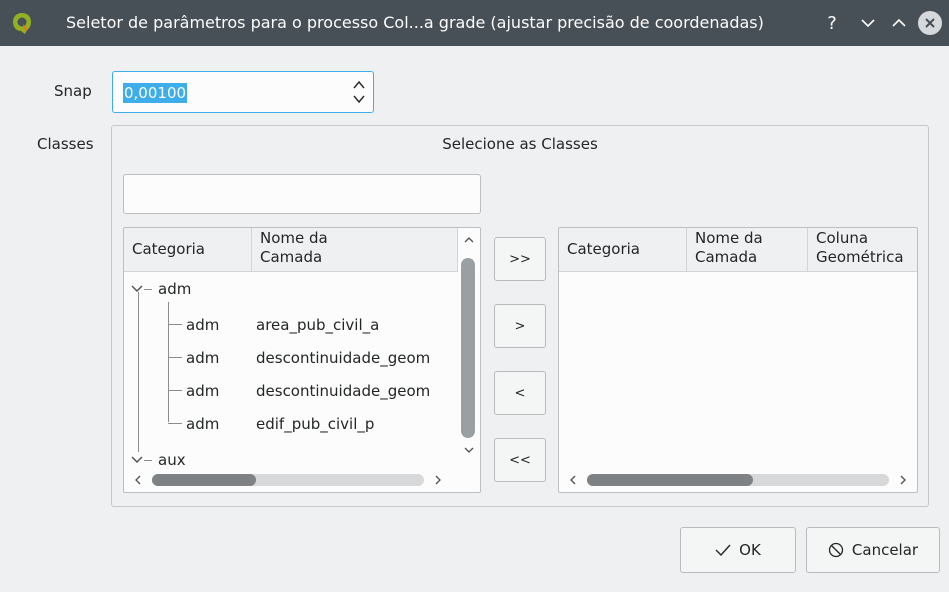 The image size is (949, 592). Describe the element at coordinates (73, 91) in the screenshot. I see `snap-label: Snap` at that location.